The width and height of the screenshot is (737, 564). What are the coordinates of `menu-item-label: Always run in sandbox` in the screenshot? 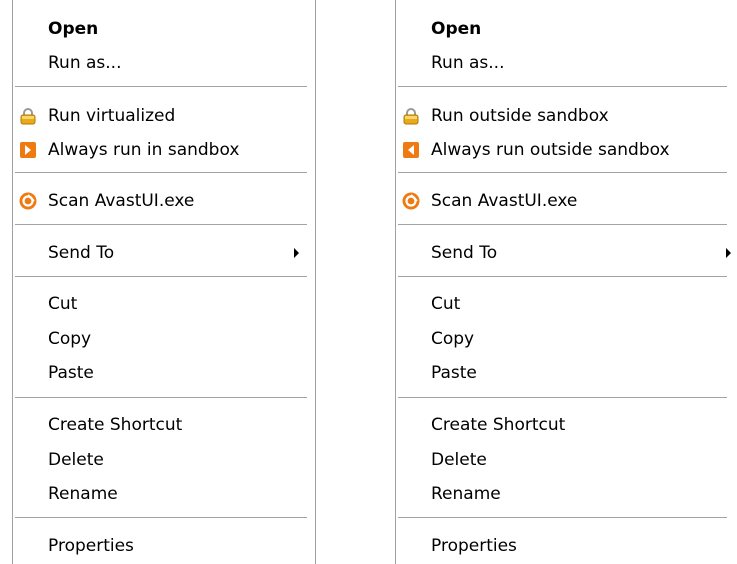 It's located at (144, 150).